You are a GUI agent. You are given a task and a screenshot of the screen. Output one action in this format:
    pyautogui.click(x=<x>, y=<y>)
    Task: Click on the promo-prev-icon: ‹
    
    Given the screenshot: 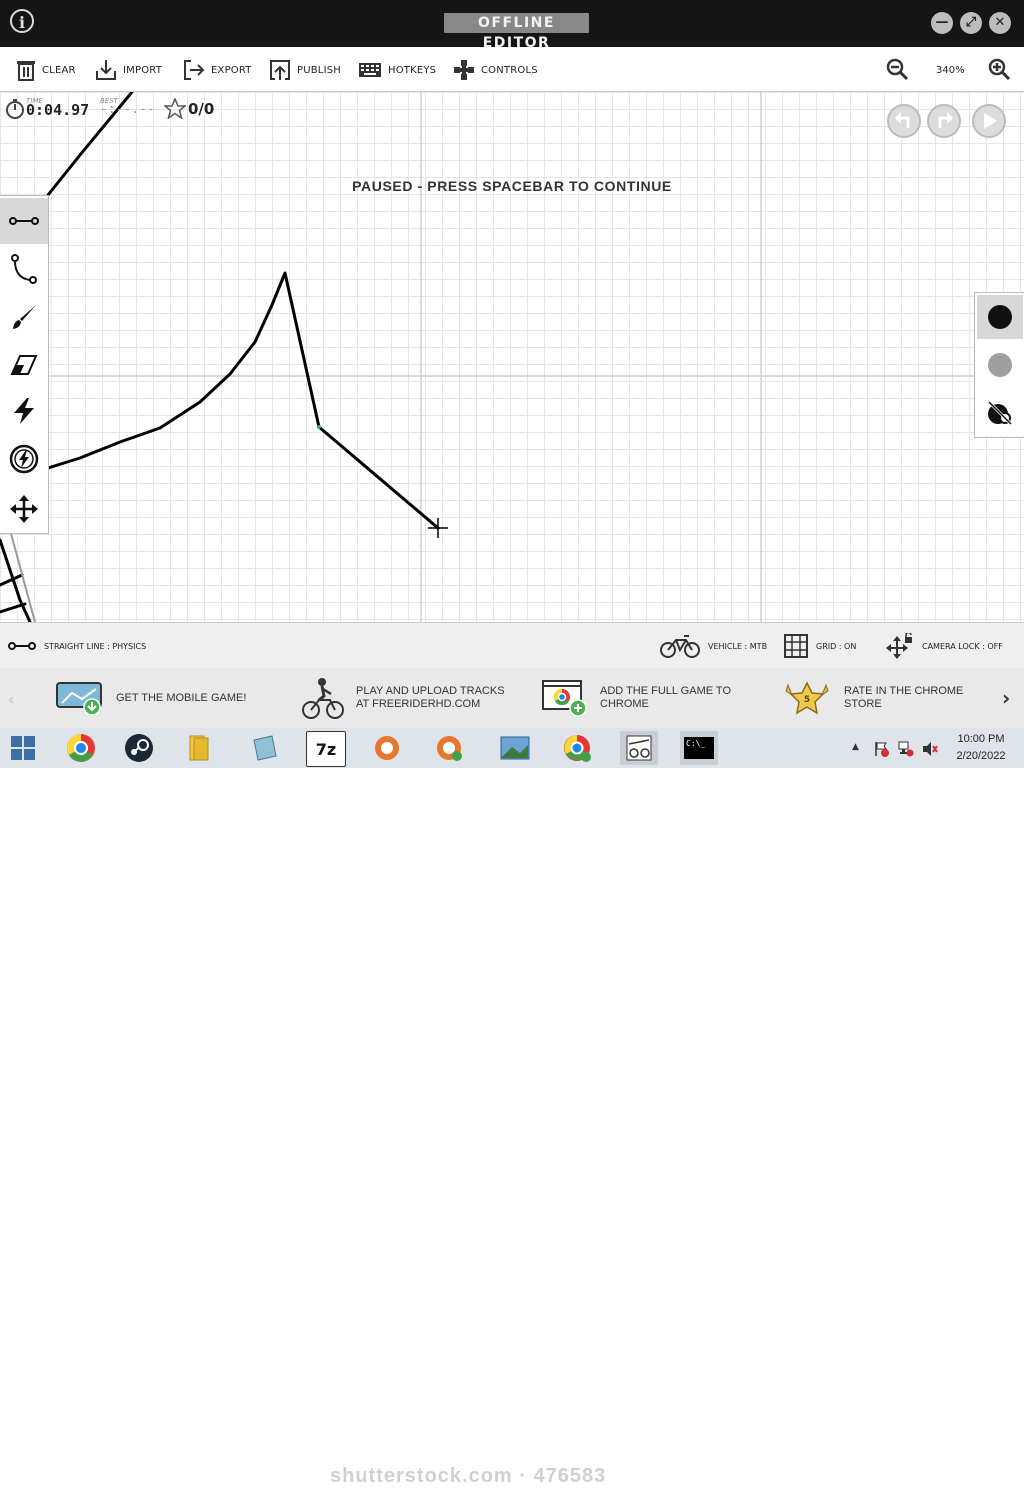 What is the action you would take?
    pyautogui.click(x=11, y=699)
    